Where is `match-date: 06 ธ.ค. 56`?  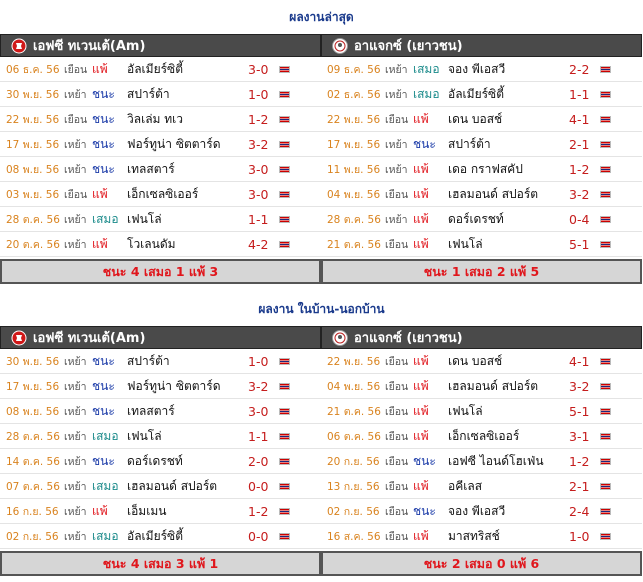
match-date: 06 ธ.ค. 56 is located at coordinates (33, 69).